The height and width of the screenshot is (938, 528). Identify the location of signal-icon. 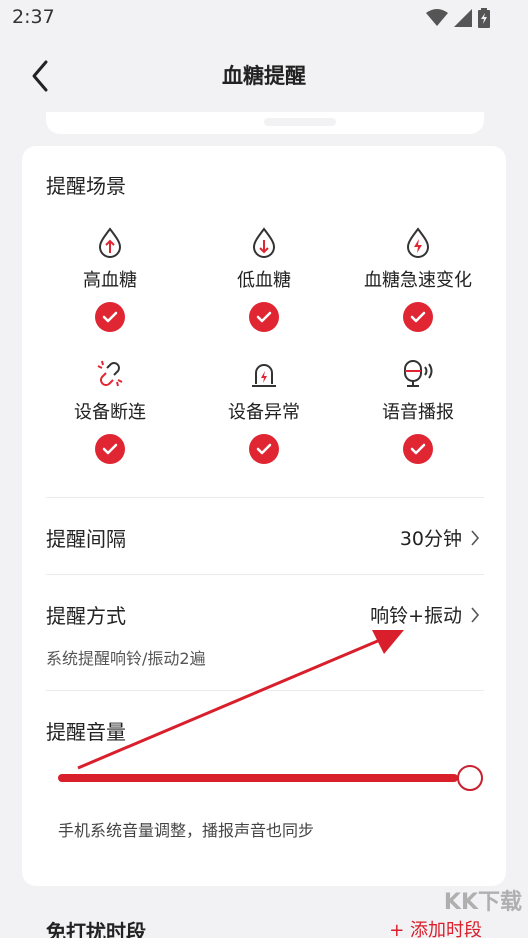
(463, 18).